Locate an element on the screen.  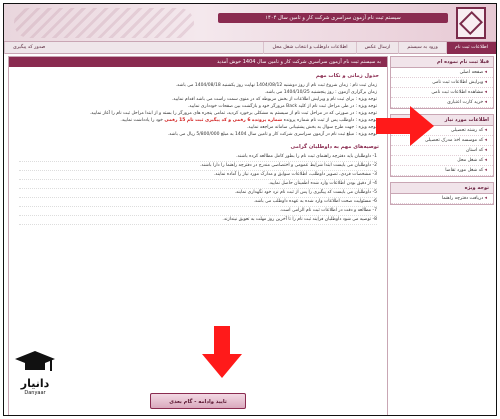
sidebar-item-guide-download: دریافت دفترچه راهنما is located at coordinates (442, 199).